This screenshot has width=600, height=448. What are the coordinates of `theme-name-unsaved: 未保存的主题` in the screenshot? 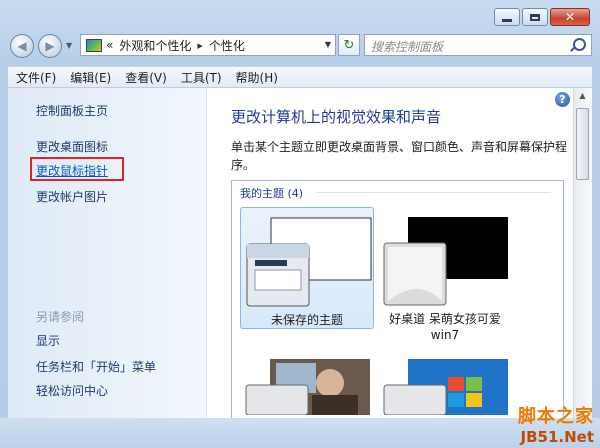 It's located at (306, 320).